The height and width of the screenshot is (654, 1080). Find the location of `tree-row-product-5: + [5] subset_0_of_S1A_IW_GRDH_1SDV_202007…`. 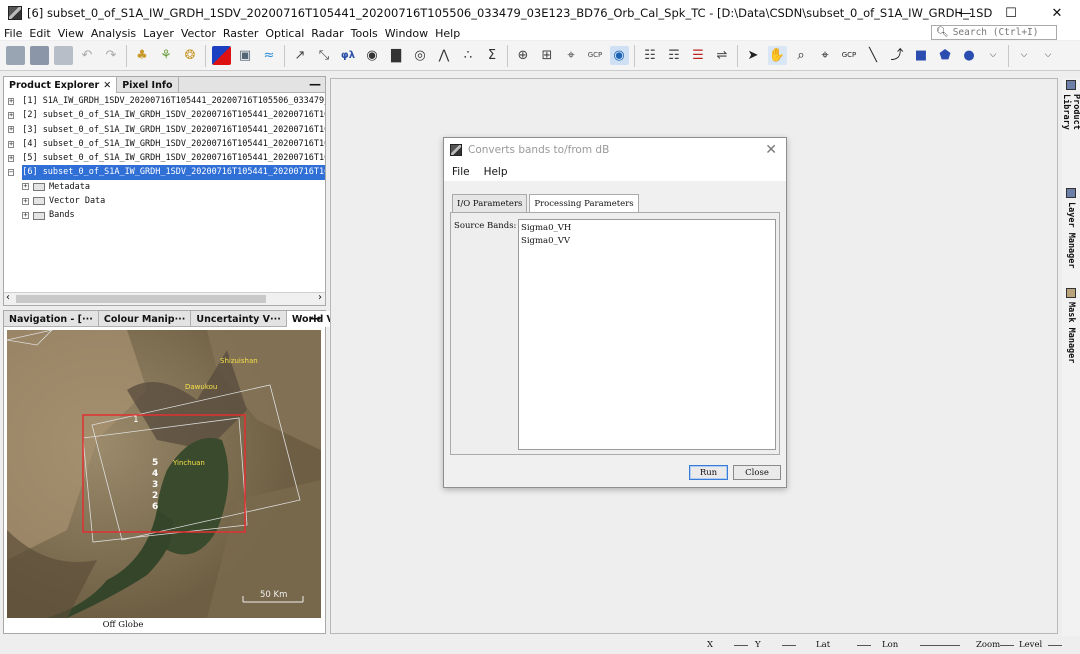

tree-row-product-5: + [5] subset_0_of_S1A_IW_GRDH_1SDV_202007… is located at coordinates (164, 158).